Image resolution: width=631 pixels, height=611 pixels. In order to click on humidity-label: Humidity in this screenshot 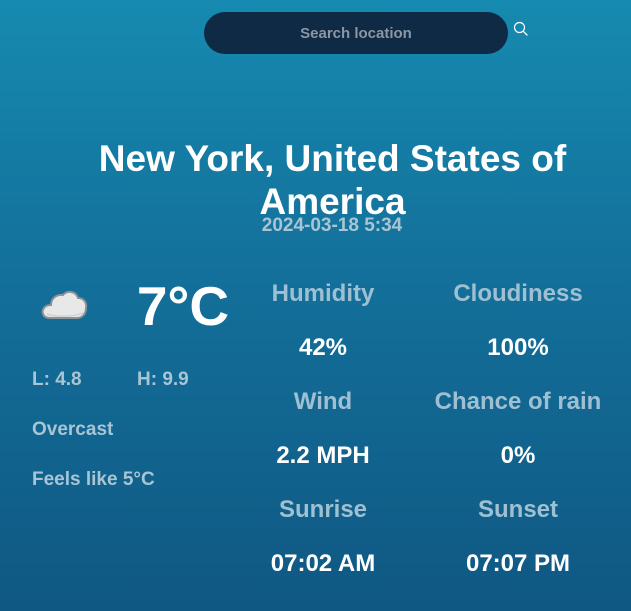, I will do `click(323, 293)`.